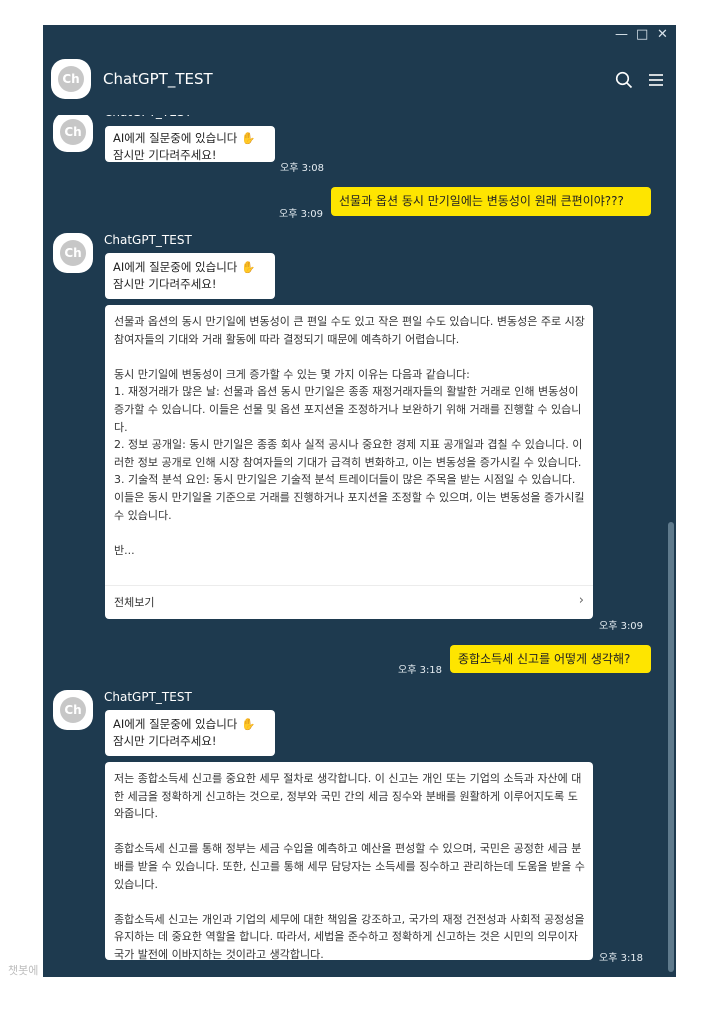 The image size is (727, 1023). Describe the element at coordinates (581, 600) in the screenshot. I see `chevron-right-icon: ›` at that location.